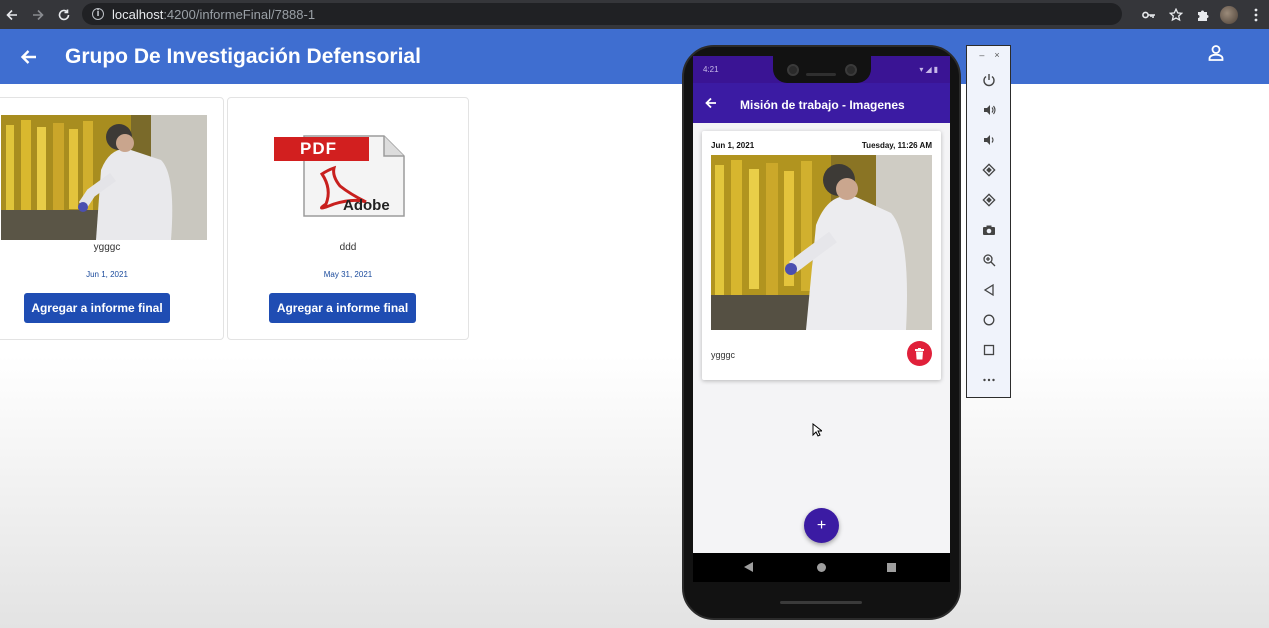  What do you see at coordinates (243, 56) in the screenshot?
I see `page-title: Grupo De Investigación Defensorial` at bounding box center [243, 56].